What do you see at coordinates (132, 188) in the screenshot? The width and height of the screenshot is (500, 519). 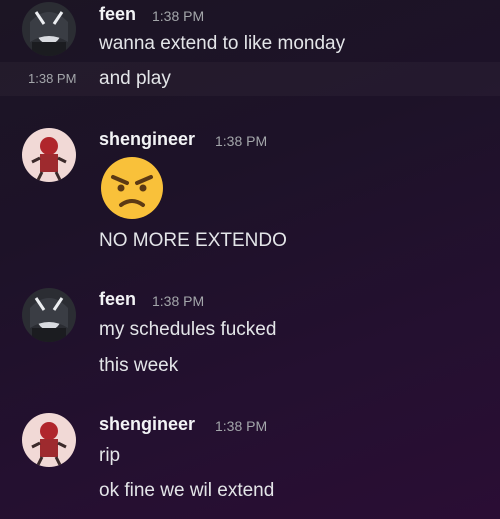 I see `angry-face-emoji` at bounding box center [132, 188].